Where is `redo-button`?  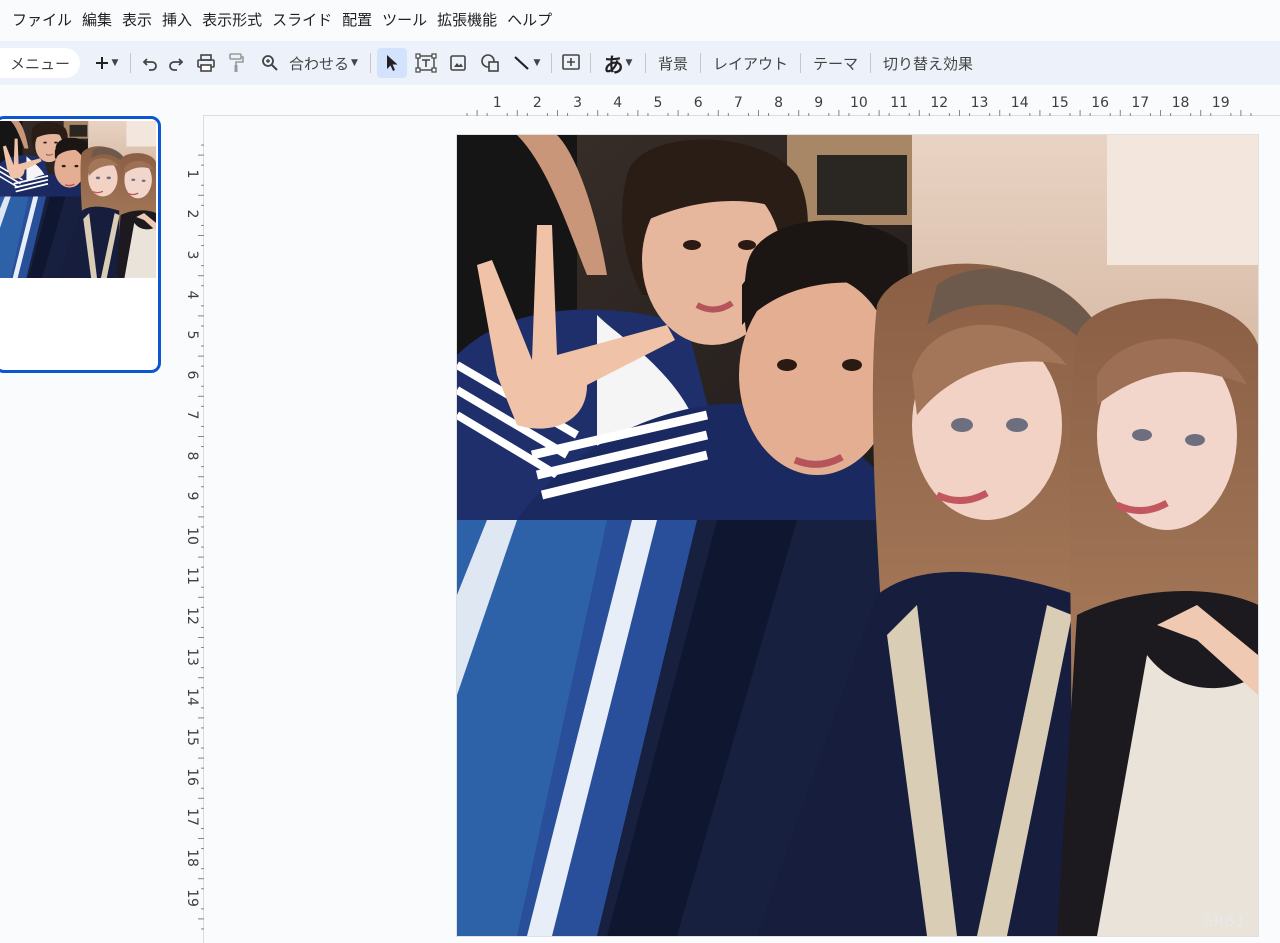 redo-button is located at coordinates (176, 63).